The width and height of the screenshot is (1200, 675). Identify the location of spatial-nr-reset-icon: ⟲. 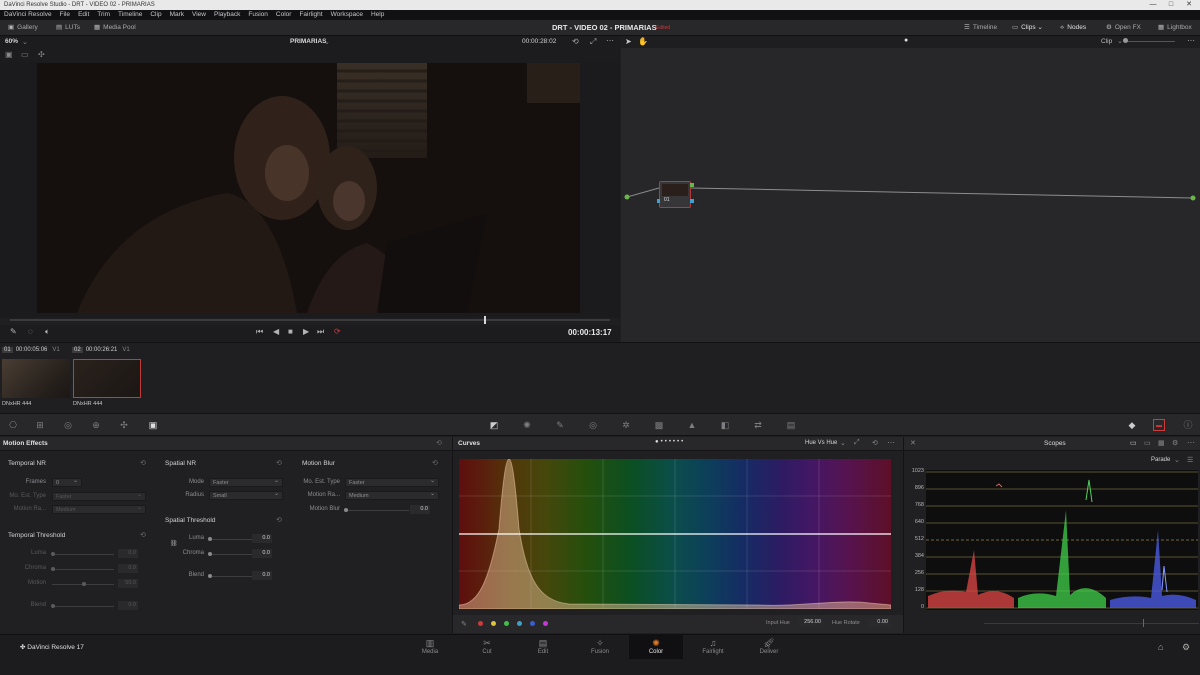
(279, 463).